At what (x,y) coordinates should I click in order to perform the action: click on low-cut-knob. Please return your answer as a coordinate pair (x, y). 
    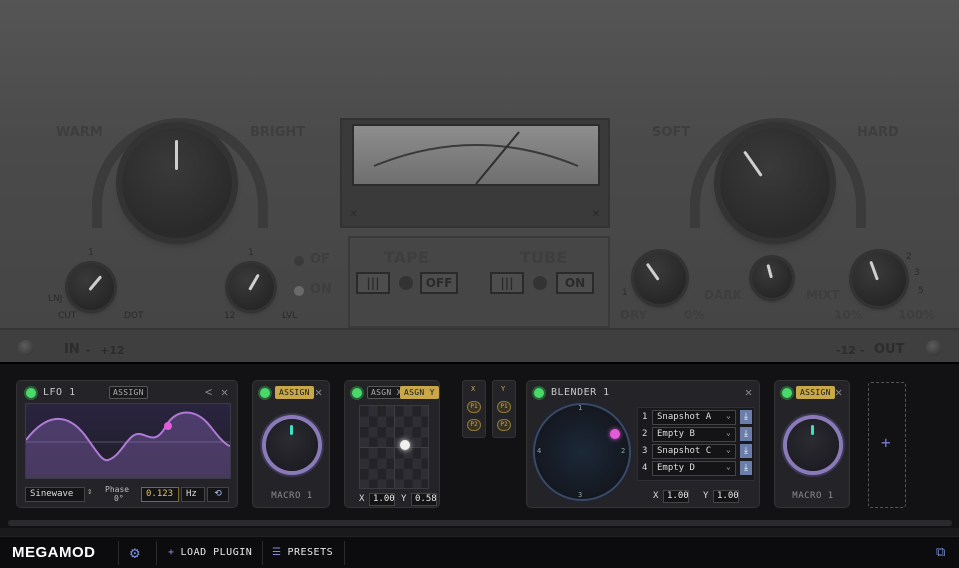
    Looking at the image, I should click on (91, 287).